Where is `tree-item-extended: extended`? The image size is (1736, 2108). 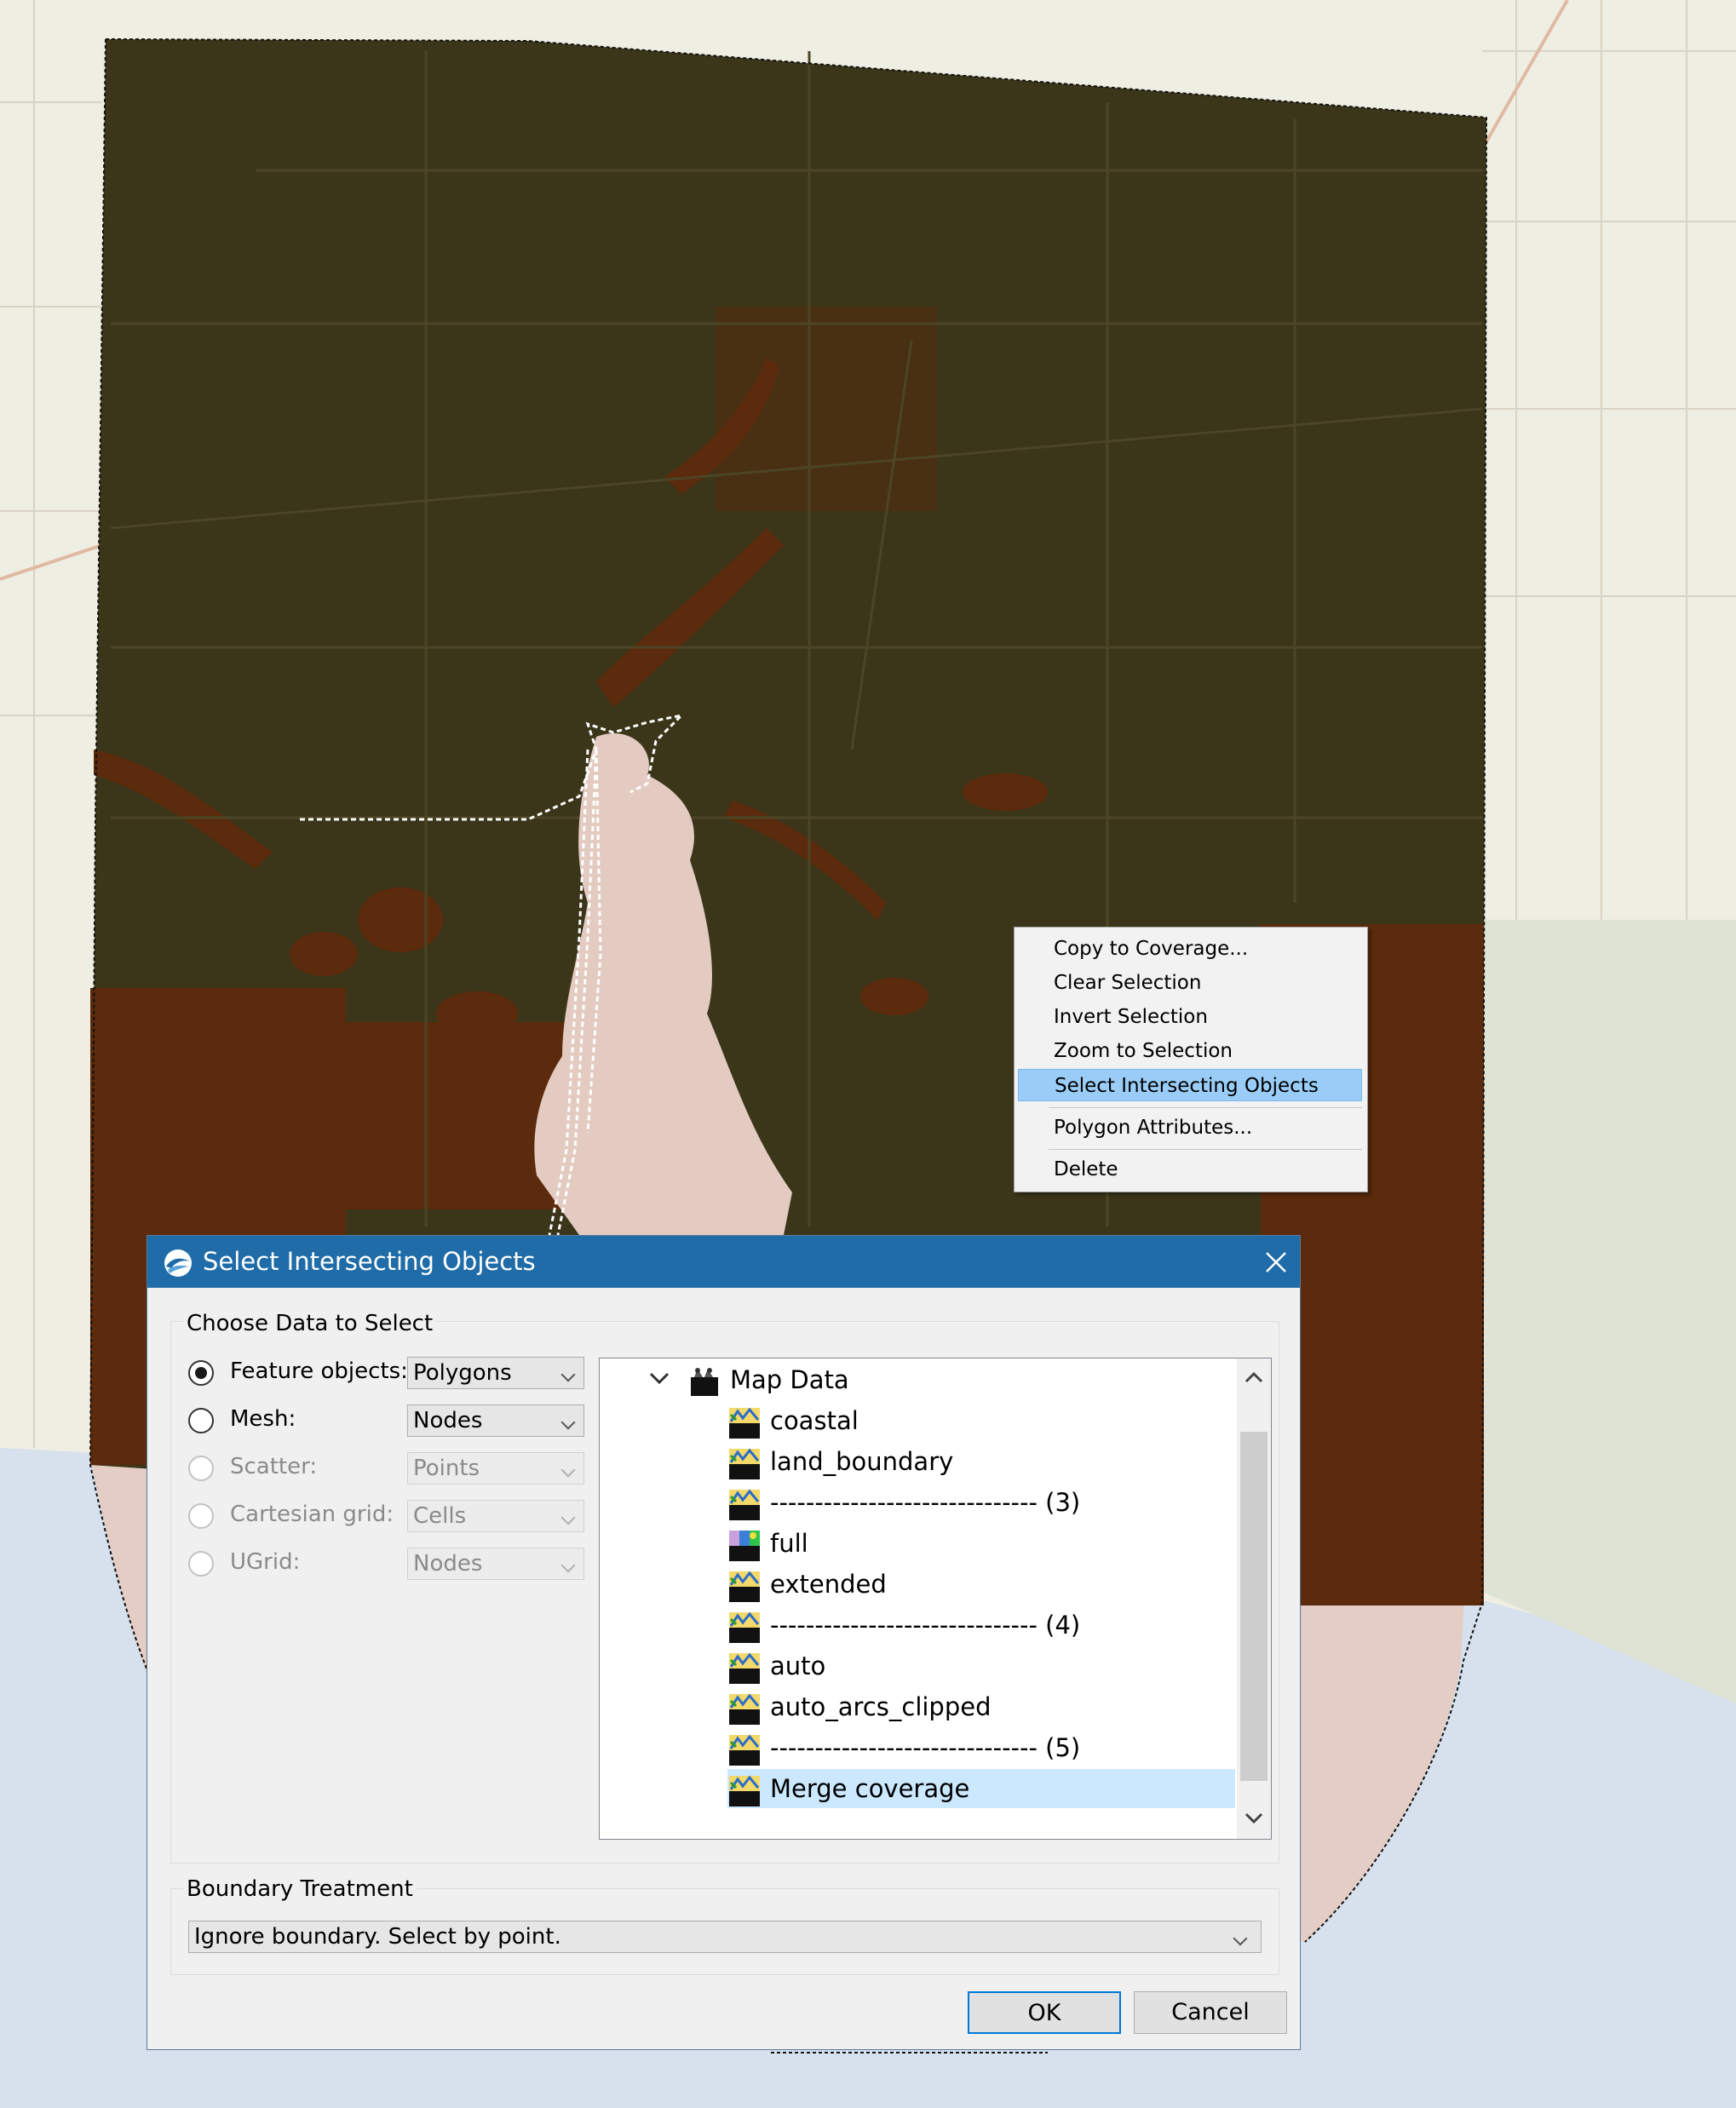
tree-item-extended: extended is located at coordinates (974, 1584).